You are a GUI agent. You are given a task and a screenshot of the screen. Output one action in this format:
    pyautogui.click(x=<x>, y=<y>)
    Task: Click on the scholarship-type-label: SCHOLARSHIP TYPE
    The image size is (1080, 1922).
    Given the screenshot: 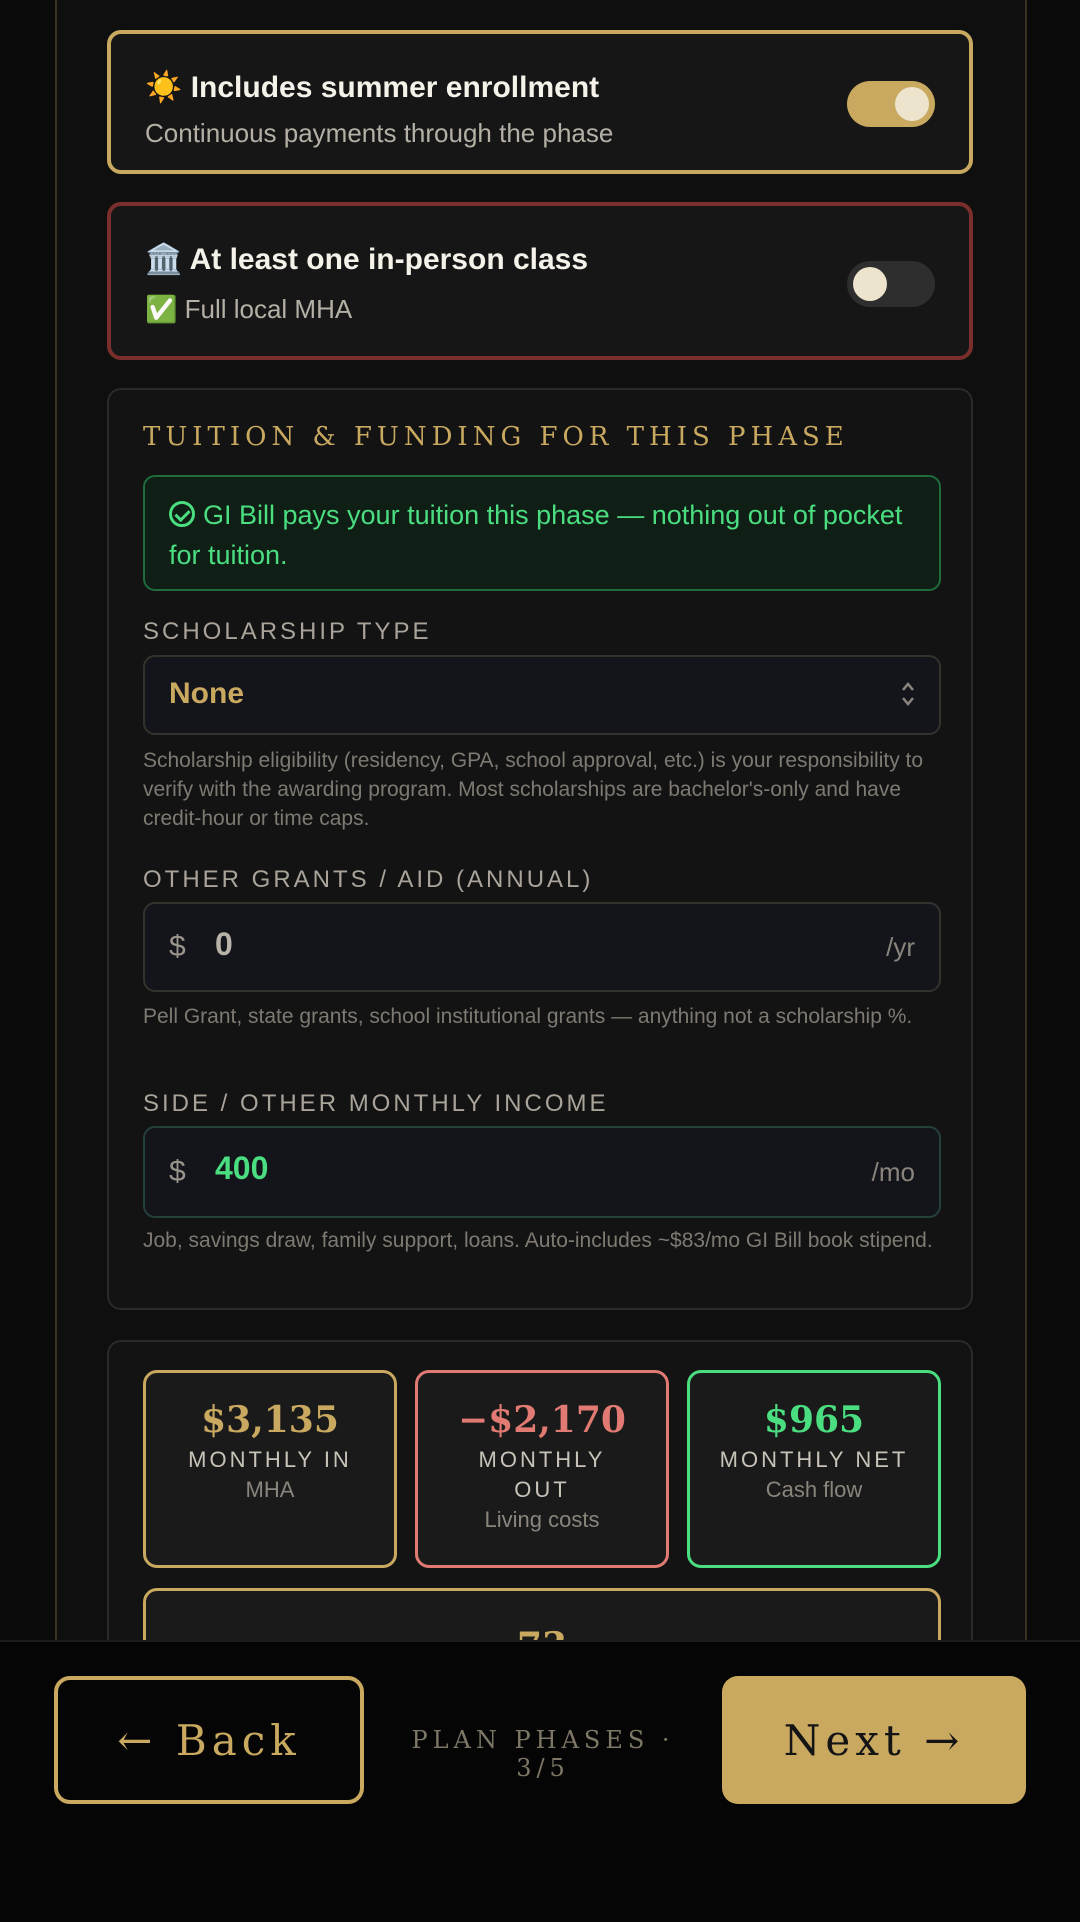 What is the action you would take?
    pyautogui.click(x=287, y=631)
    